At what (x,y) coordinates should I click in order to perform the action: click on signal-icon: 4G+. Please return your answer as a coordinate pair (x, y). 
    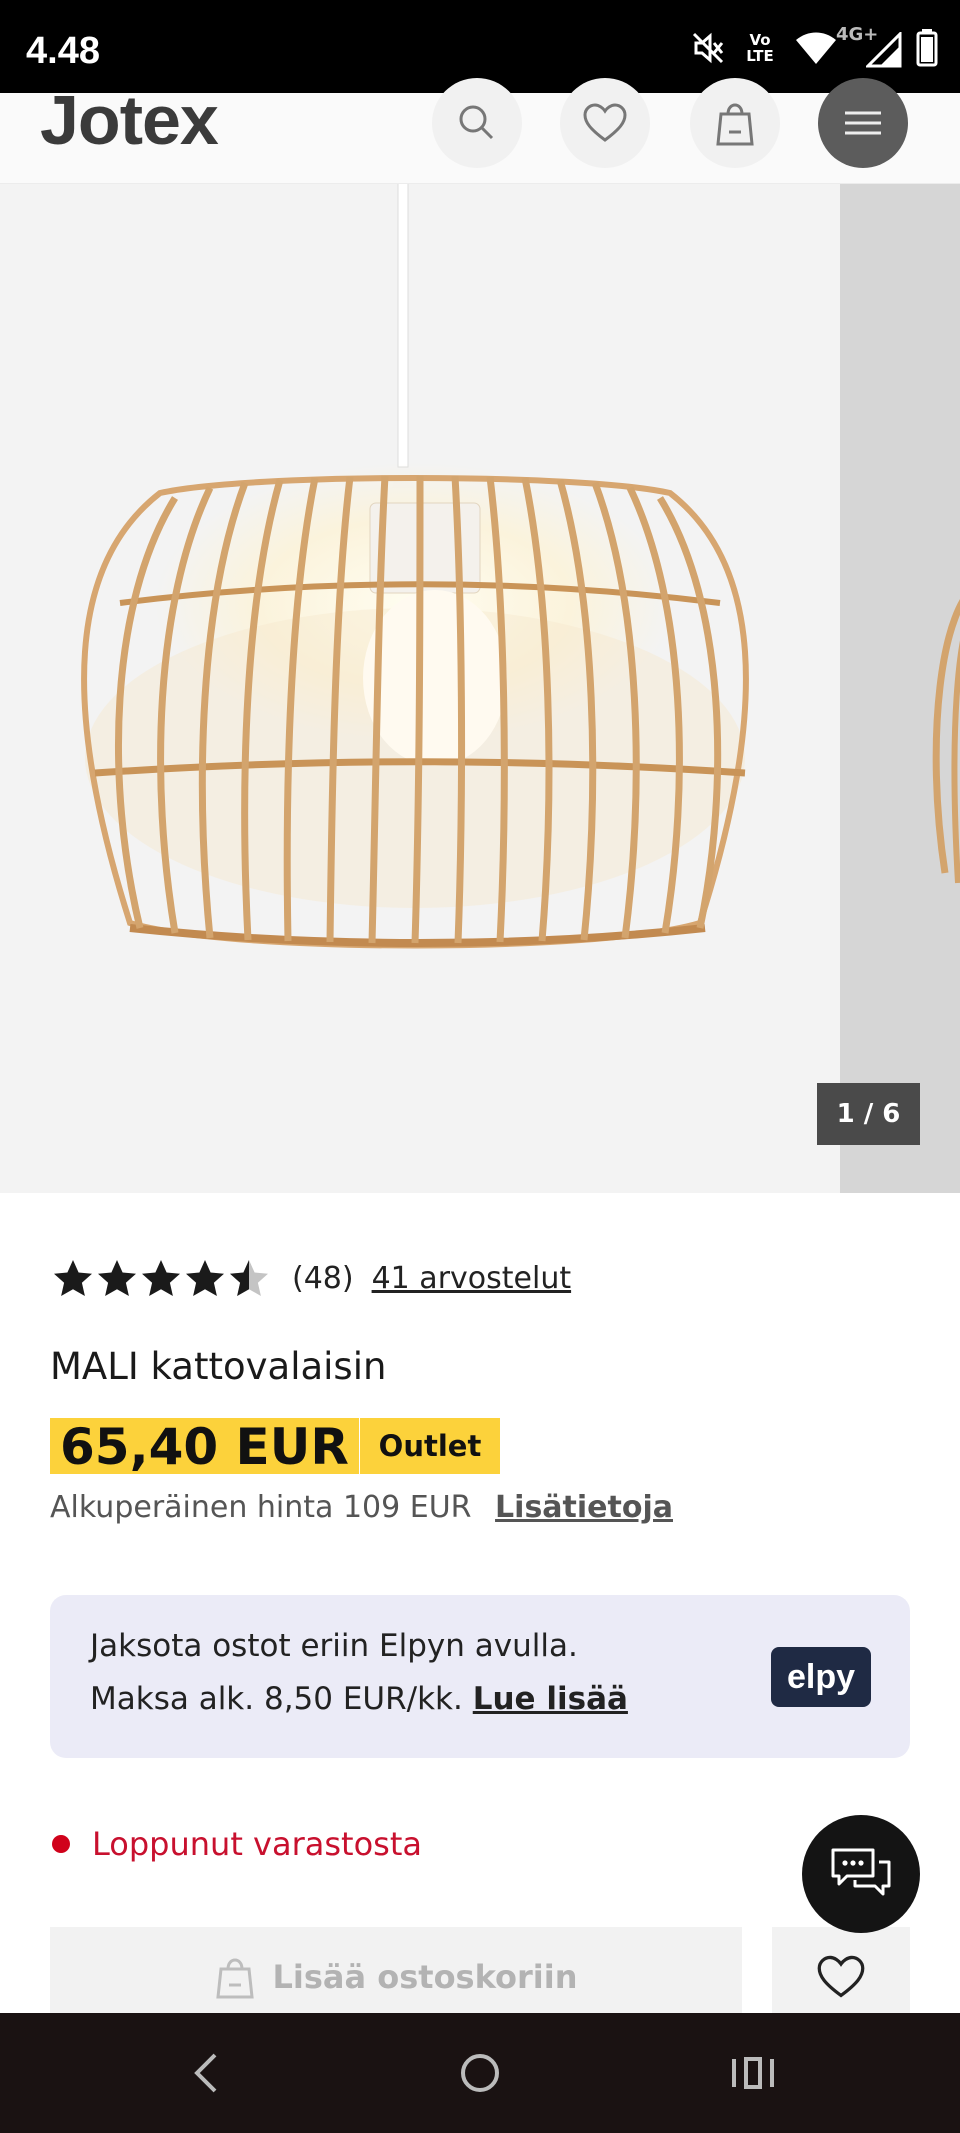
    Looking at the image, I should click on (869, 46).